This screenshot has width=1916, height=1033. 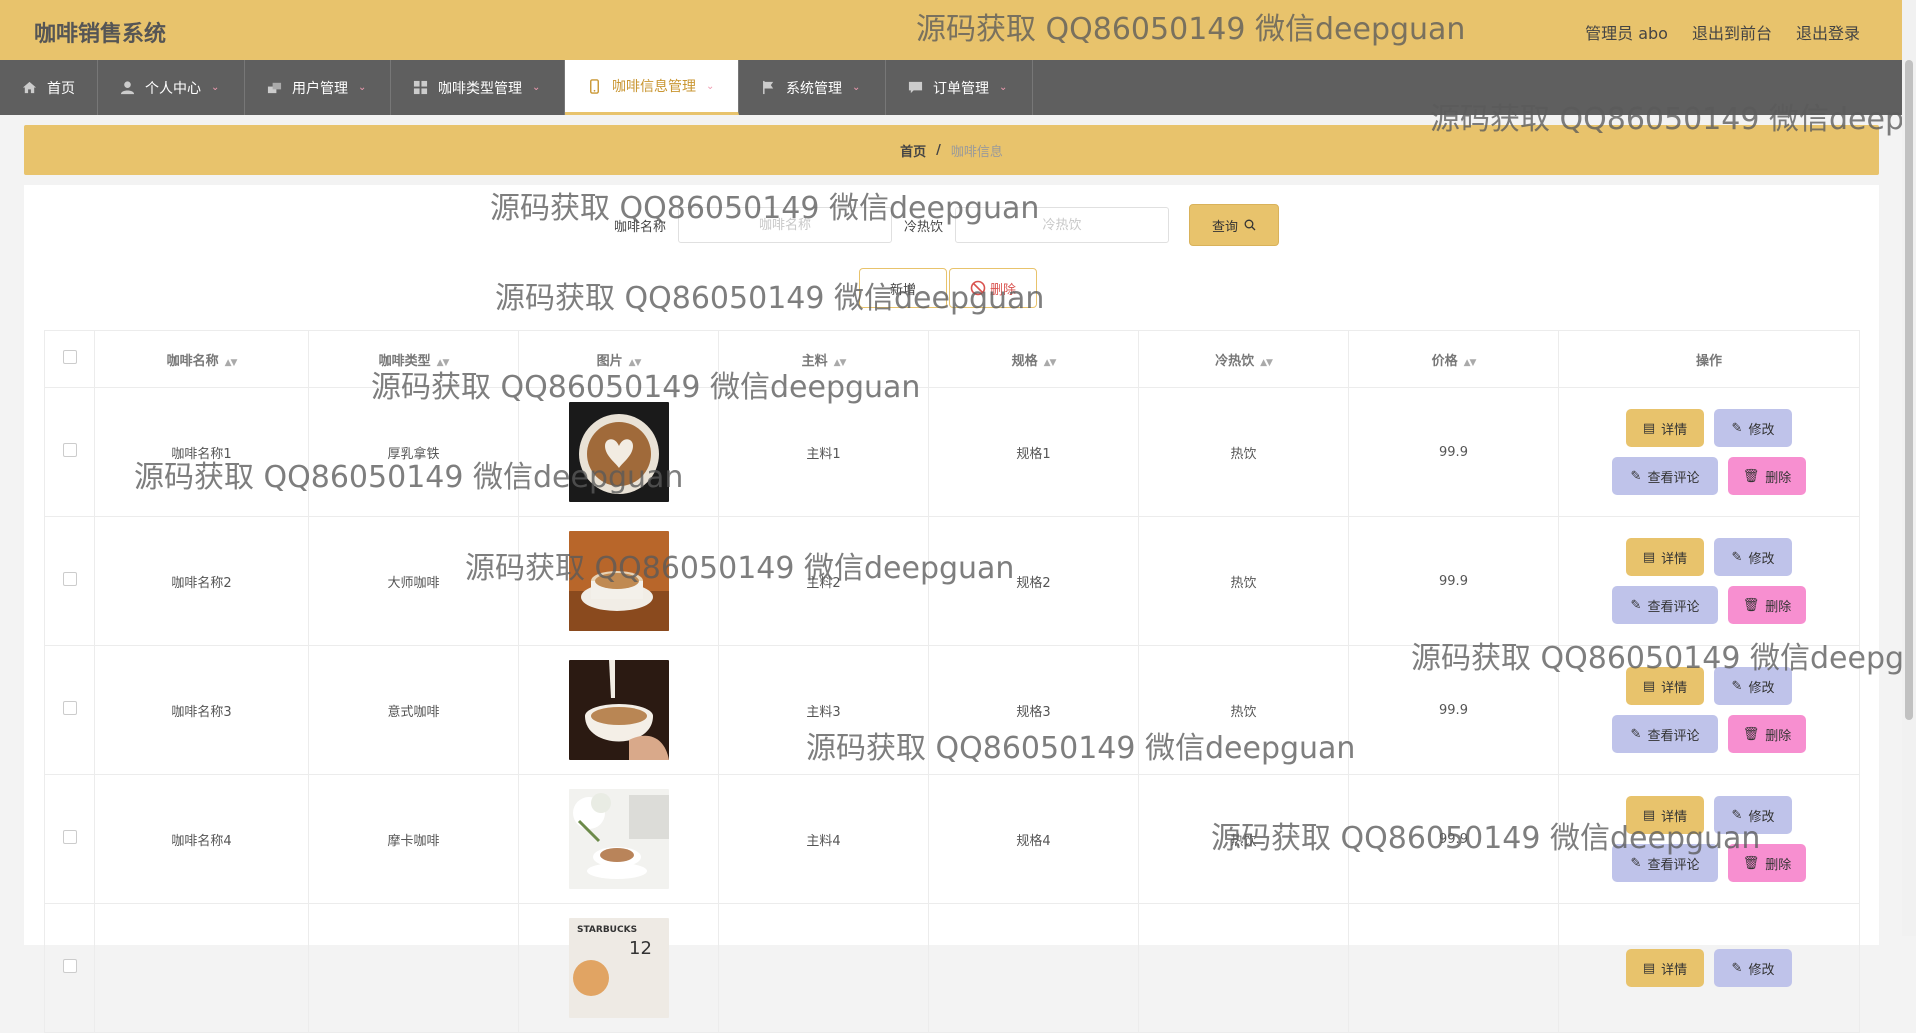 I want to click on nav-home: 首页, so click(x=49, y=87).